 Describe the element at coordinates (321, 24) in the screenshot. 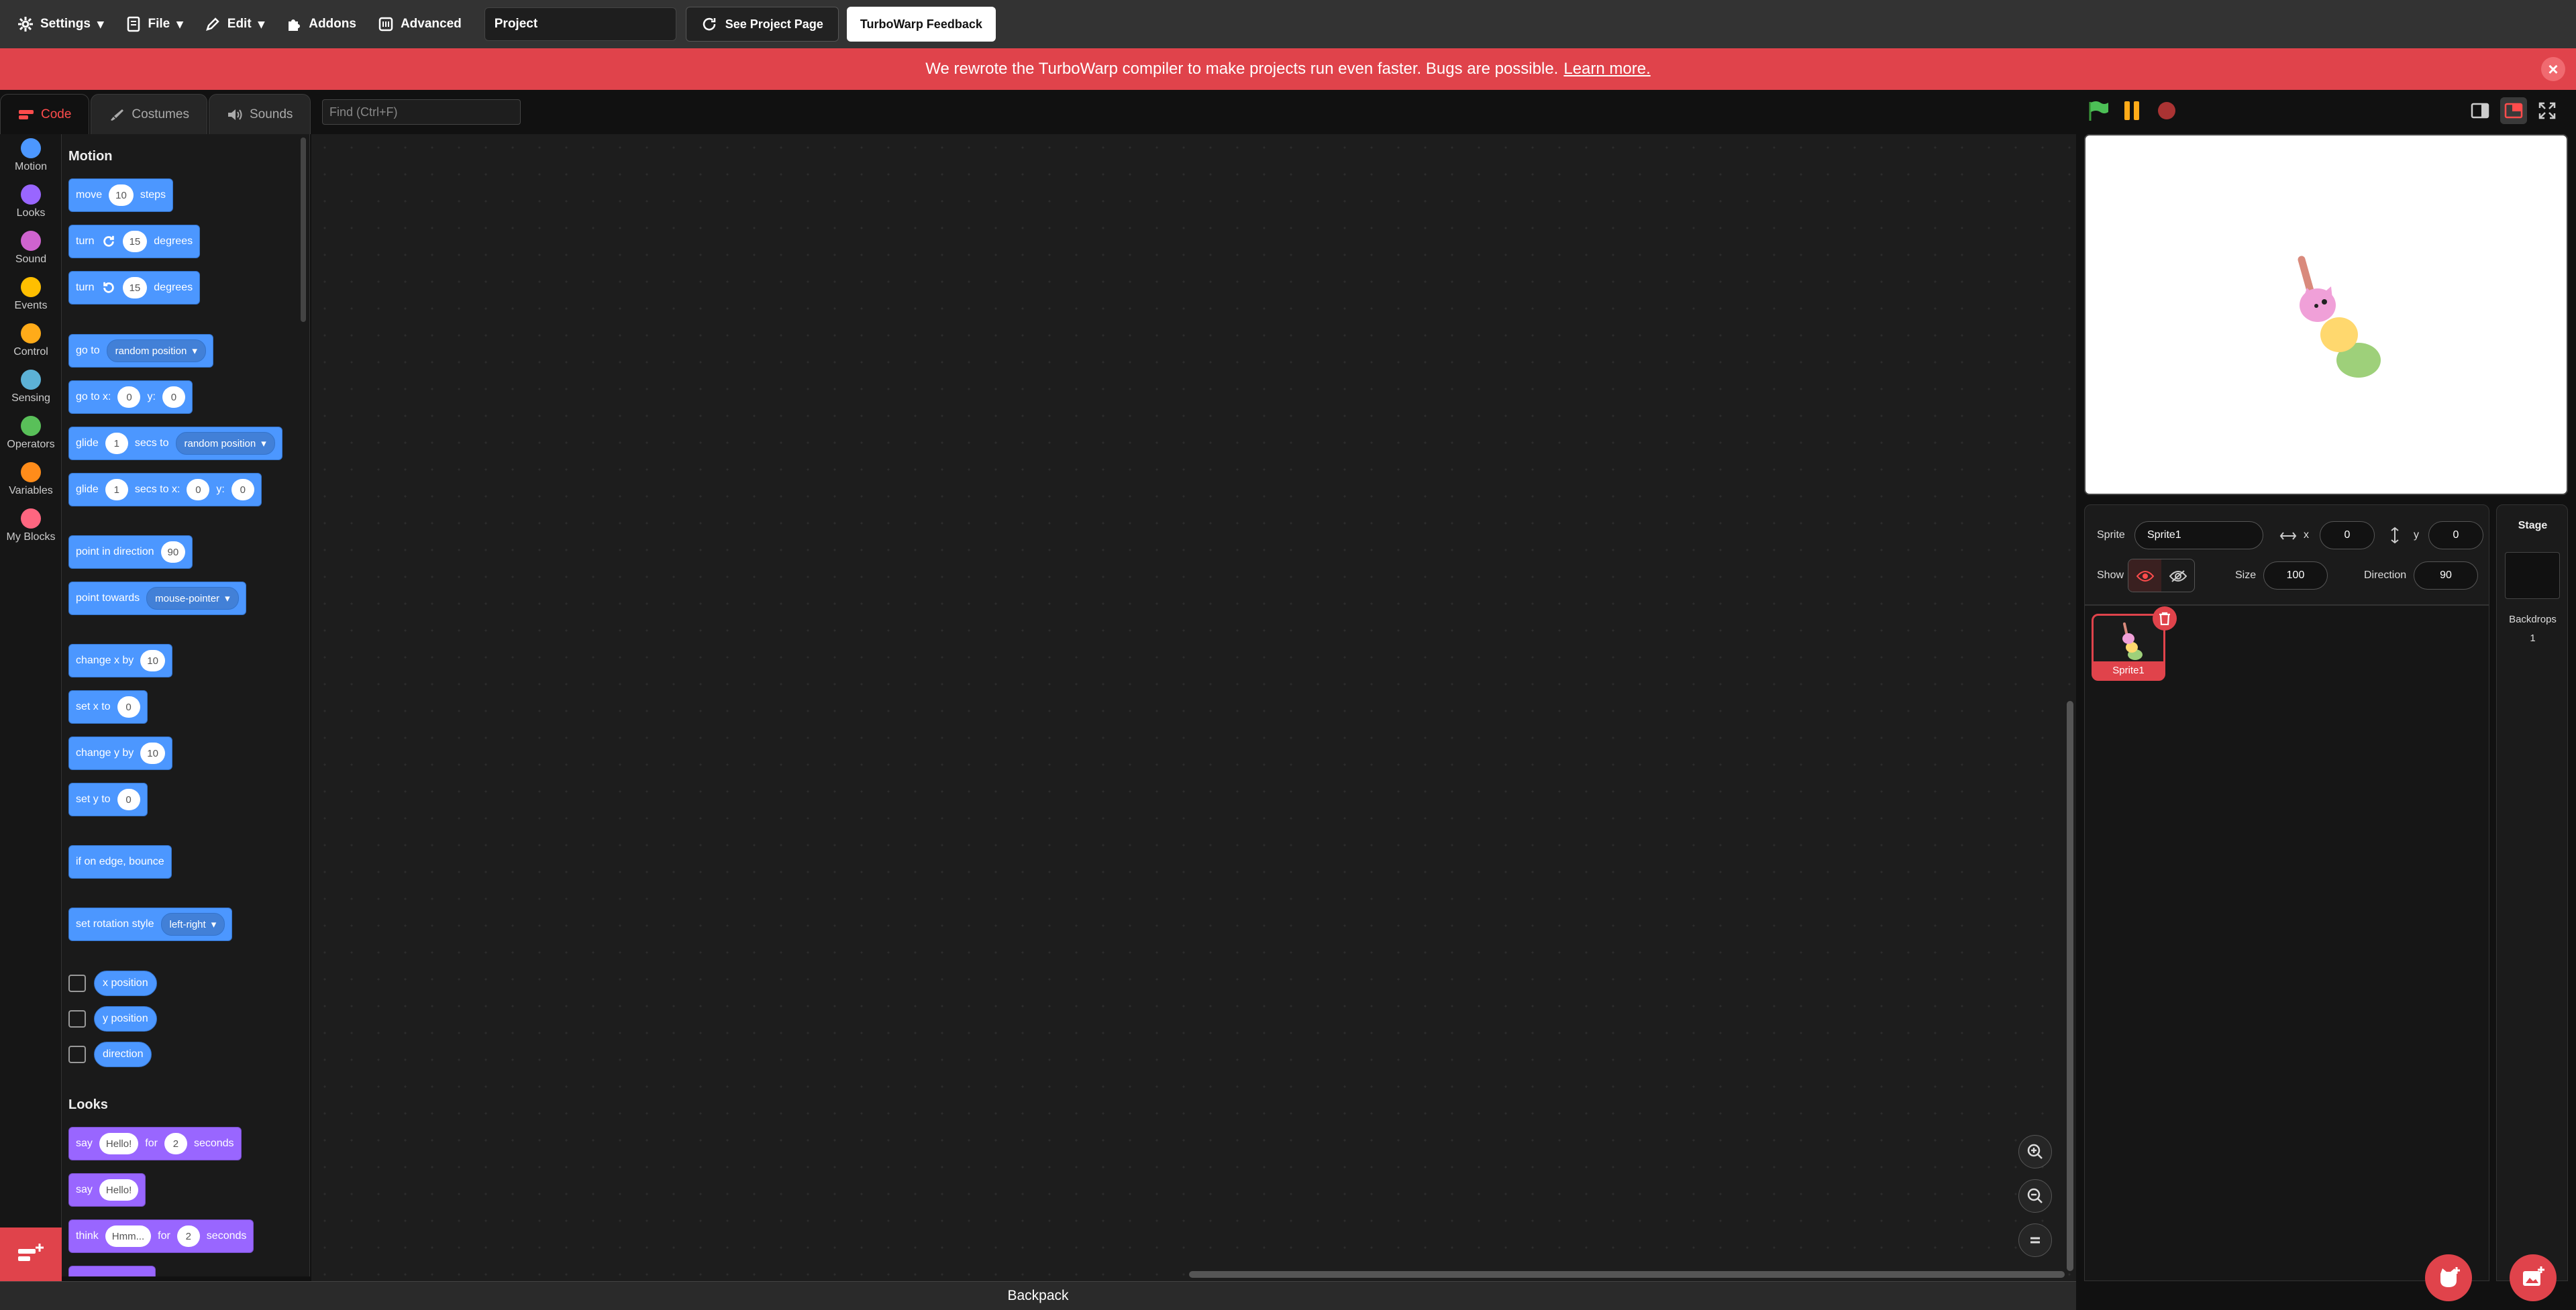

I see `addons-menu: Addons` at that location.